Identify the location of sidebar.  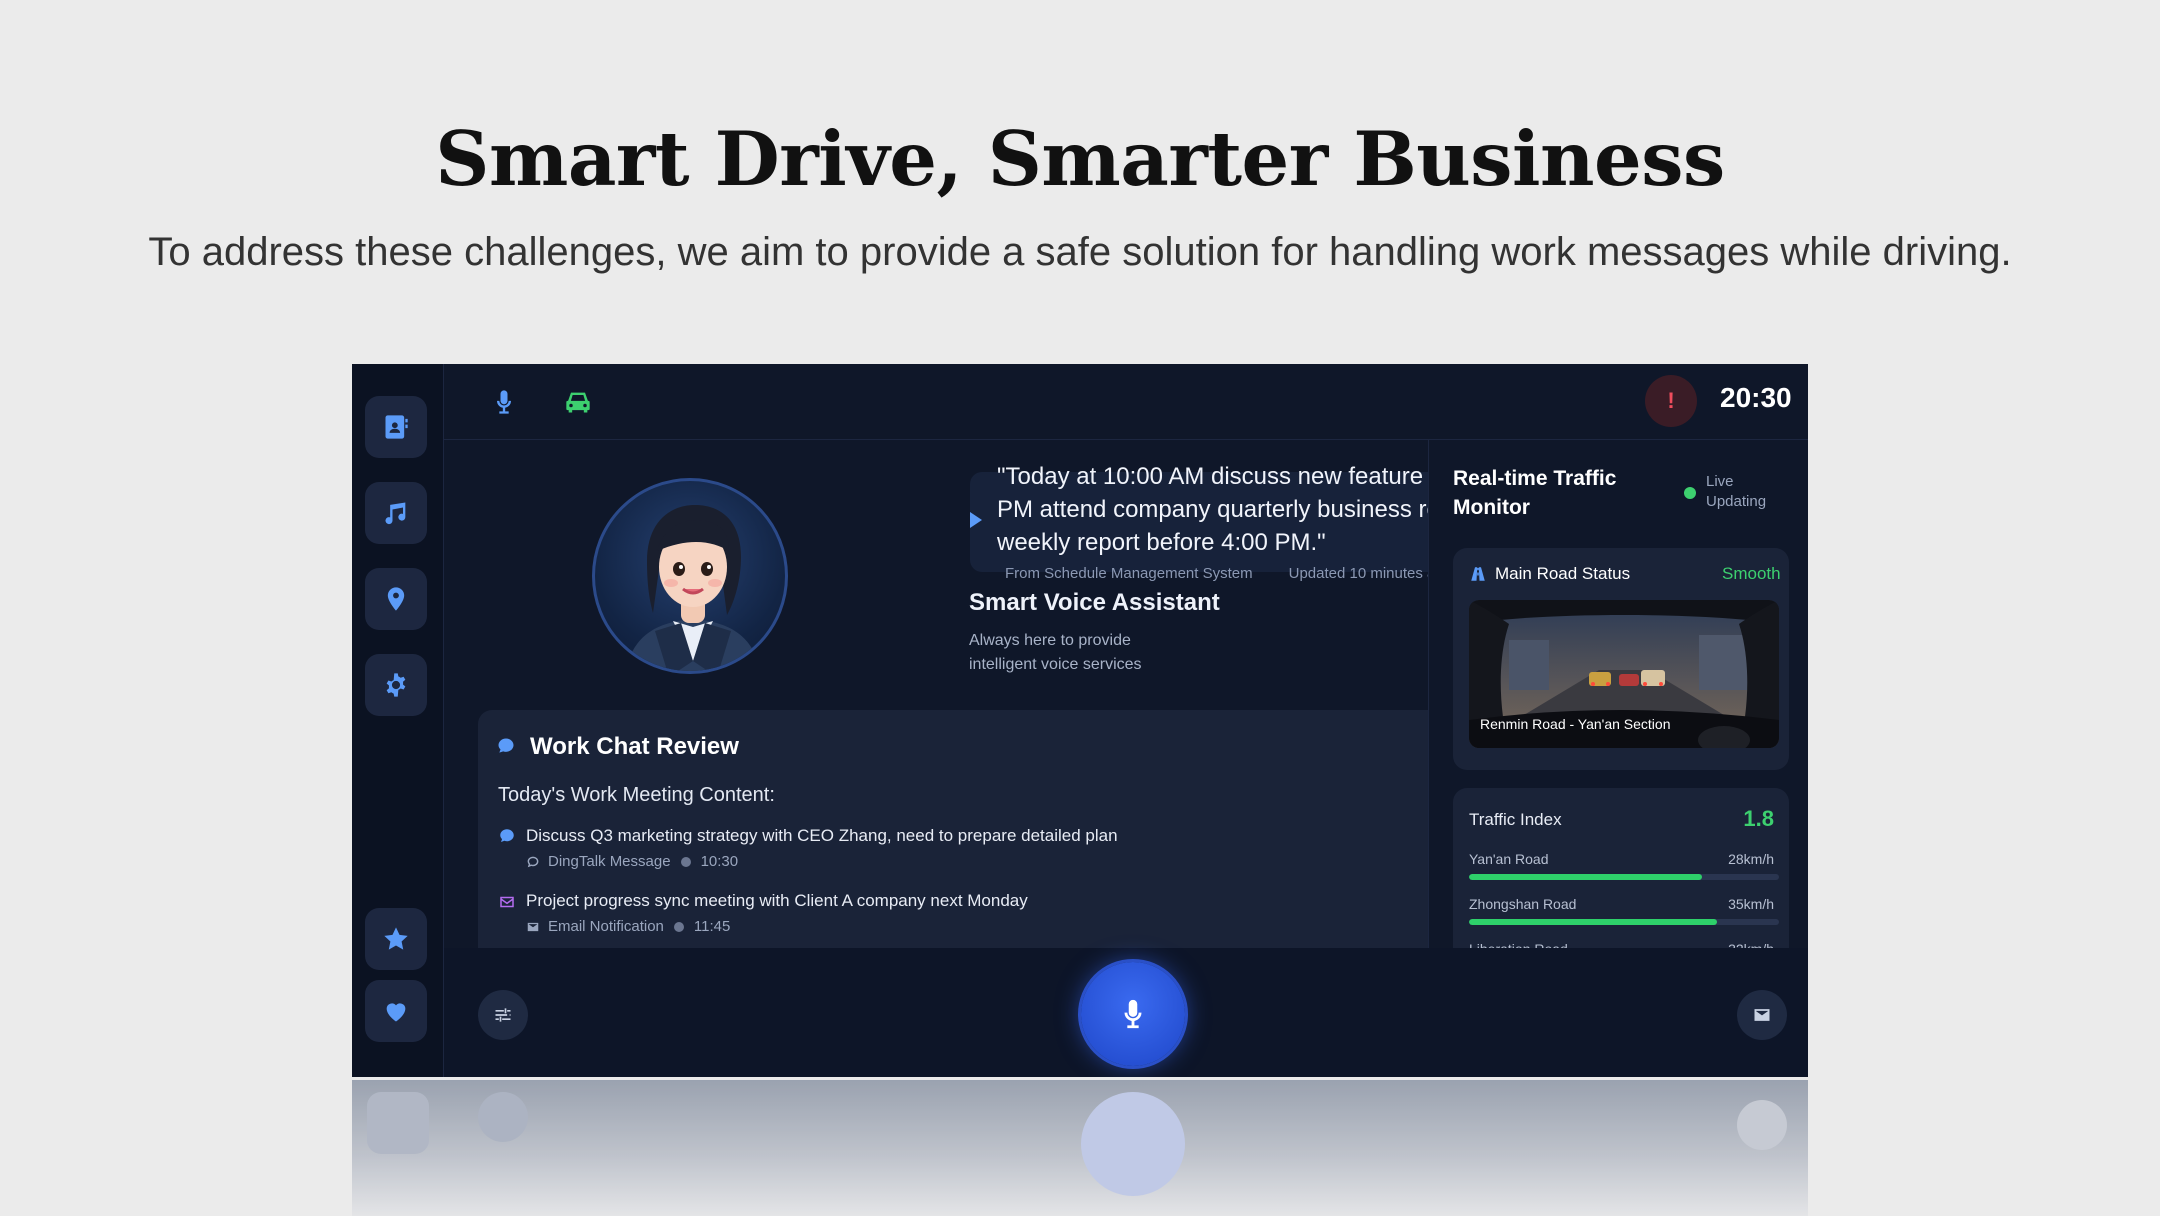
(398, 720).